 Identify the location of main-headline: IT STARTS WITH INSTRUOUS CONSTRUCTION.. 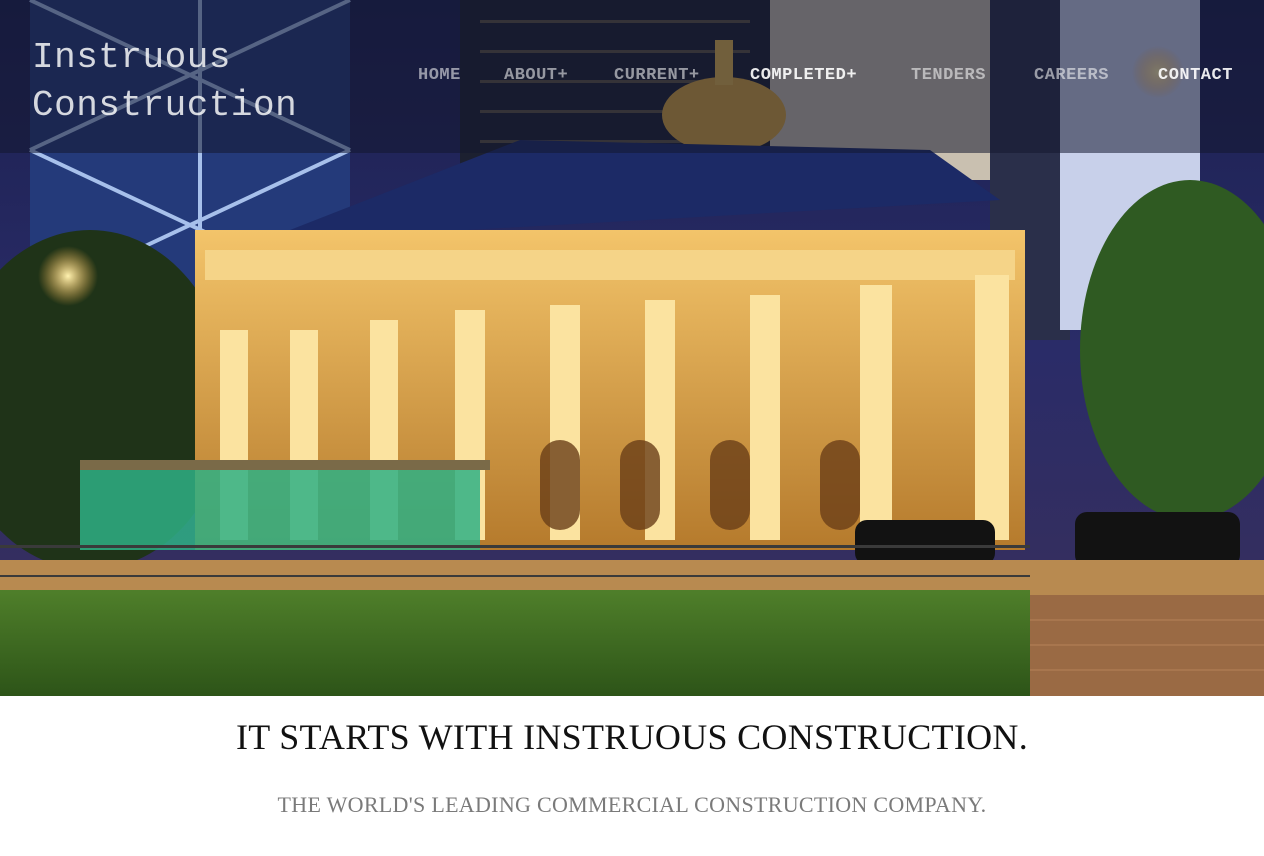
(632, 737).